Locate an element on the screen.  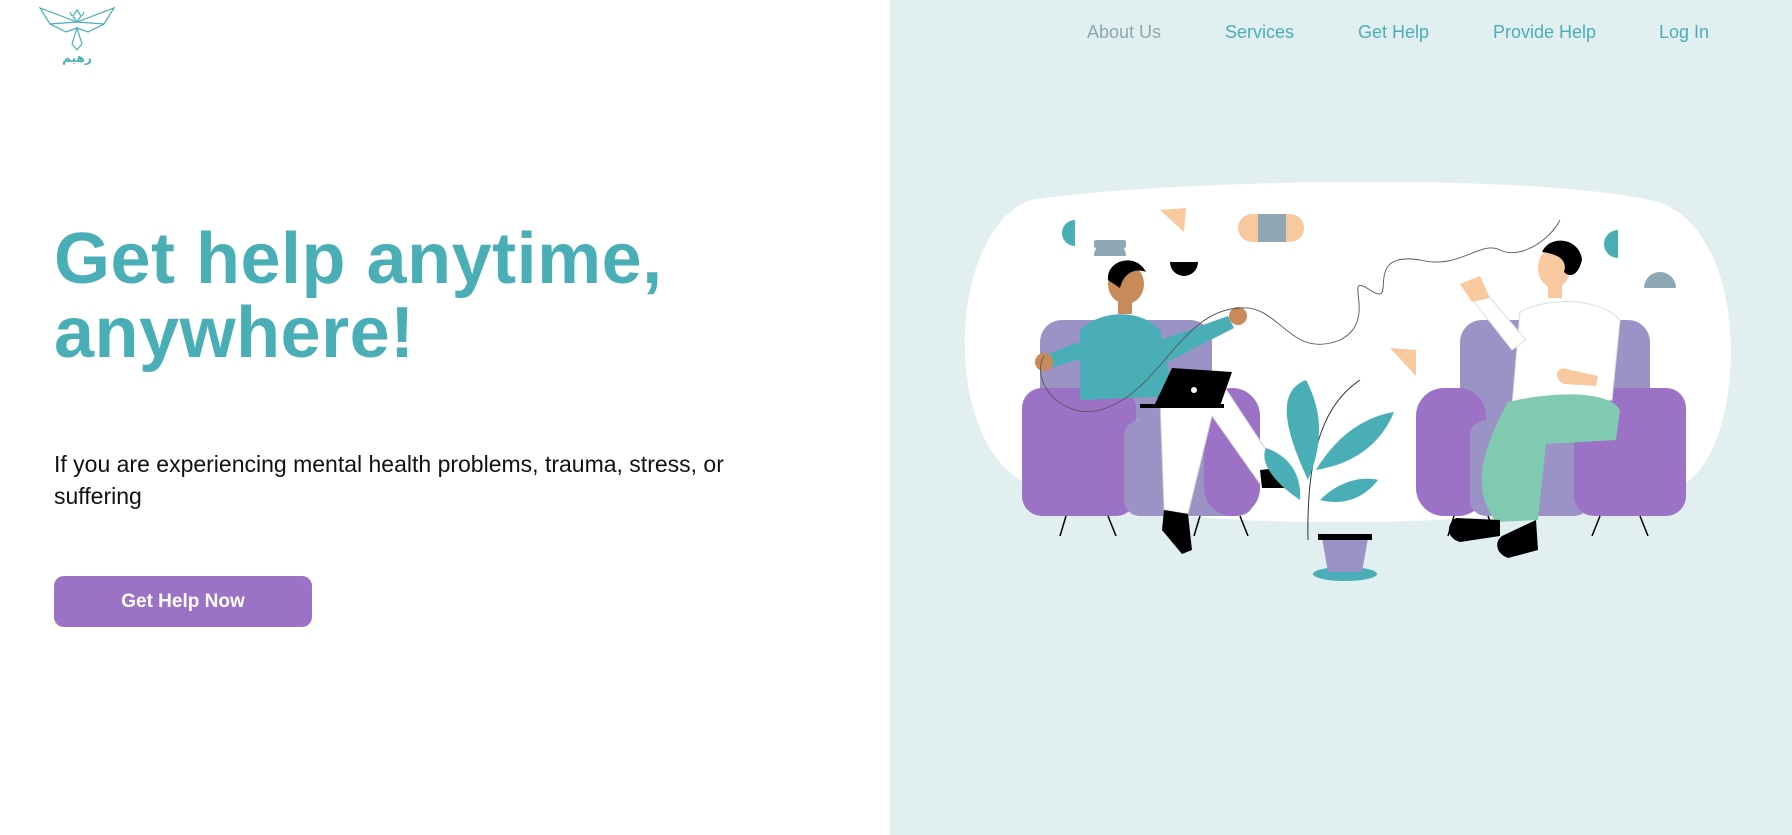
left-person-hand is located at coordinates (1238, 316).